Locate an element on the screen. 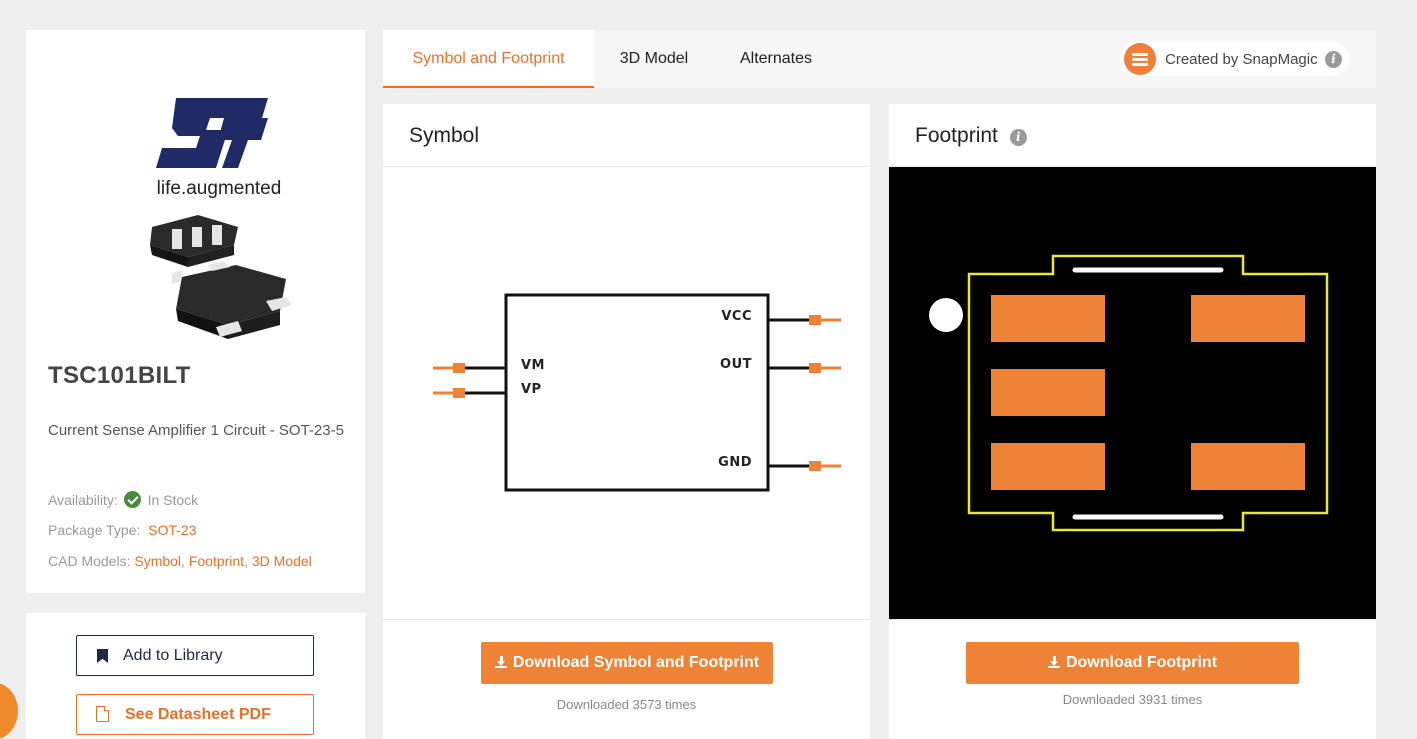 This screenshot has height=739, width=1417. availability-value: In Stock is located at coordinates (173, 500).